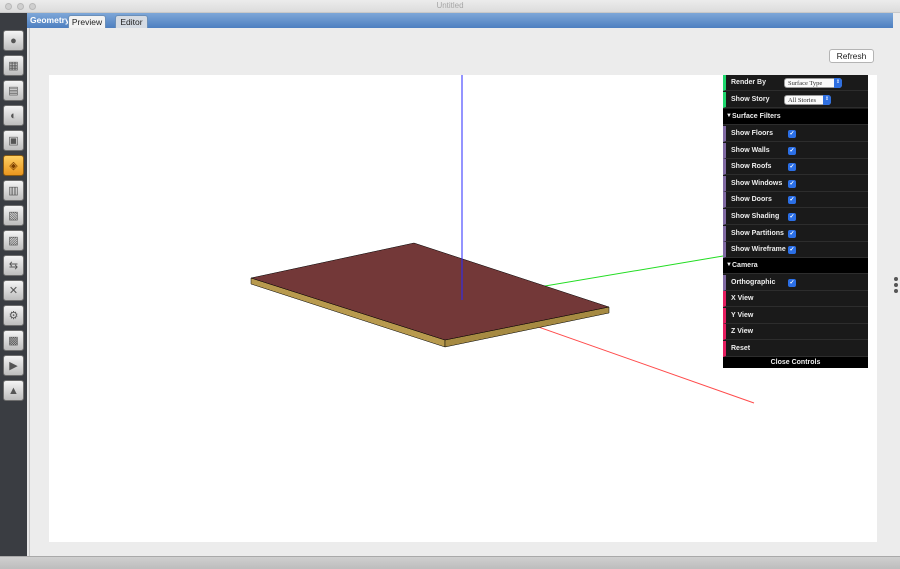  What do you see at coordinates (757, 183) in the screenshot?
I see `filter-label: Show Windows` at bounding box center [757, 183].